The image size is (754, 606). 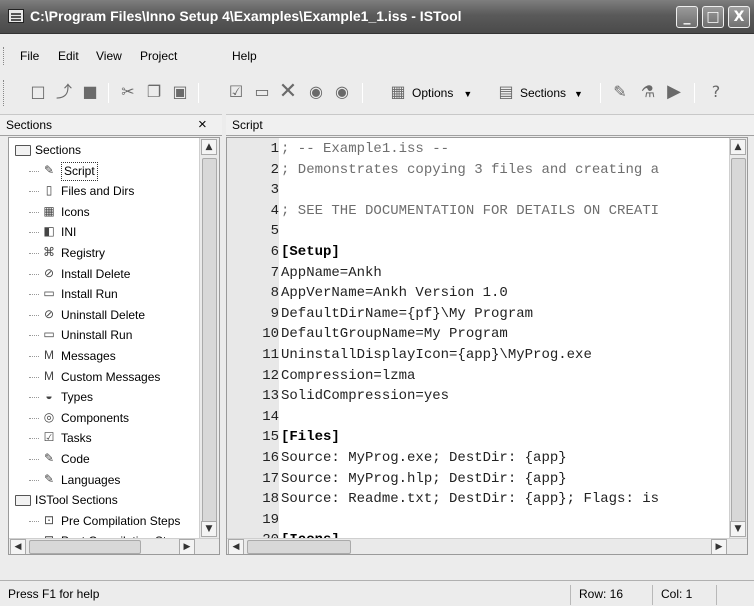 What do you see at coordinates (104, 232) in the screenshot?
I see `tree-item: ◧ INI` at bounding box center [104, 232].